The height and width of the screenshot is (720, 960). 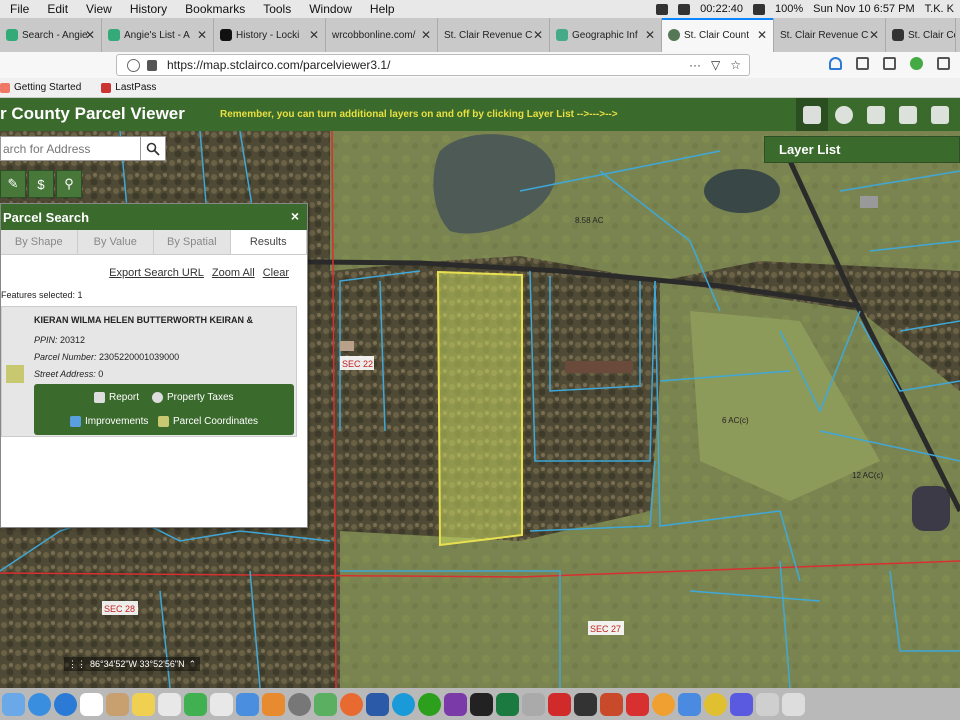 What do you see at coordinates (533, 704) in the screenshot?
I see `preview-icon` at bounding box center [533, 704].